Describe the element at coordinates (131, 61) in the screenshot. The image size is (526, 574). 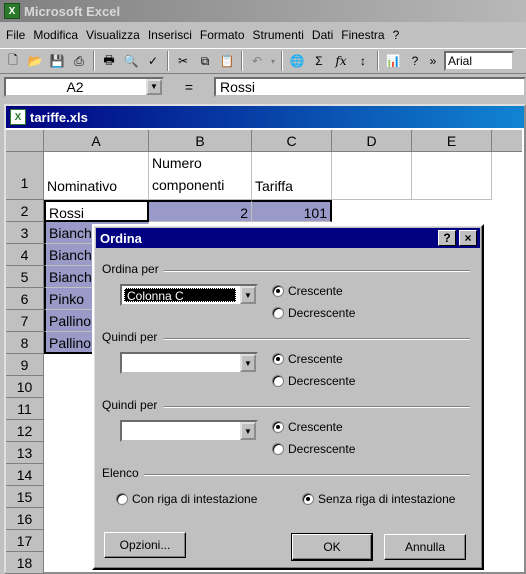
I see `preview-icon: 🔍` at that location.